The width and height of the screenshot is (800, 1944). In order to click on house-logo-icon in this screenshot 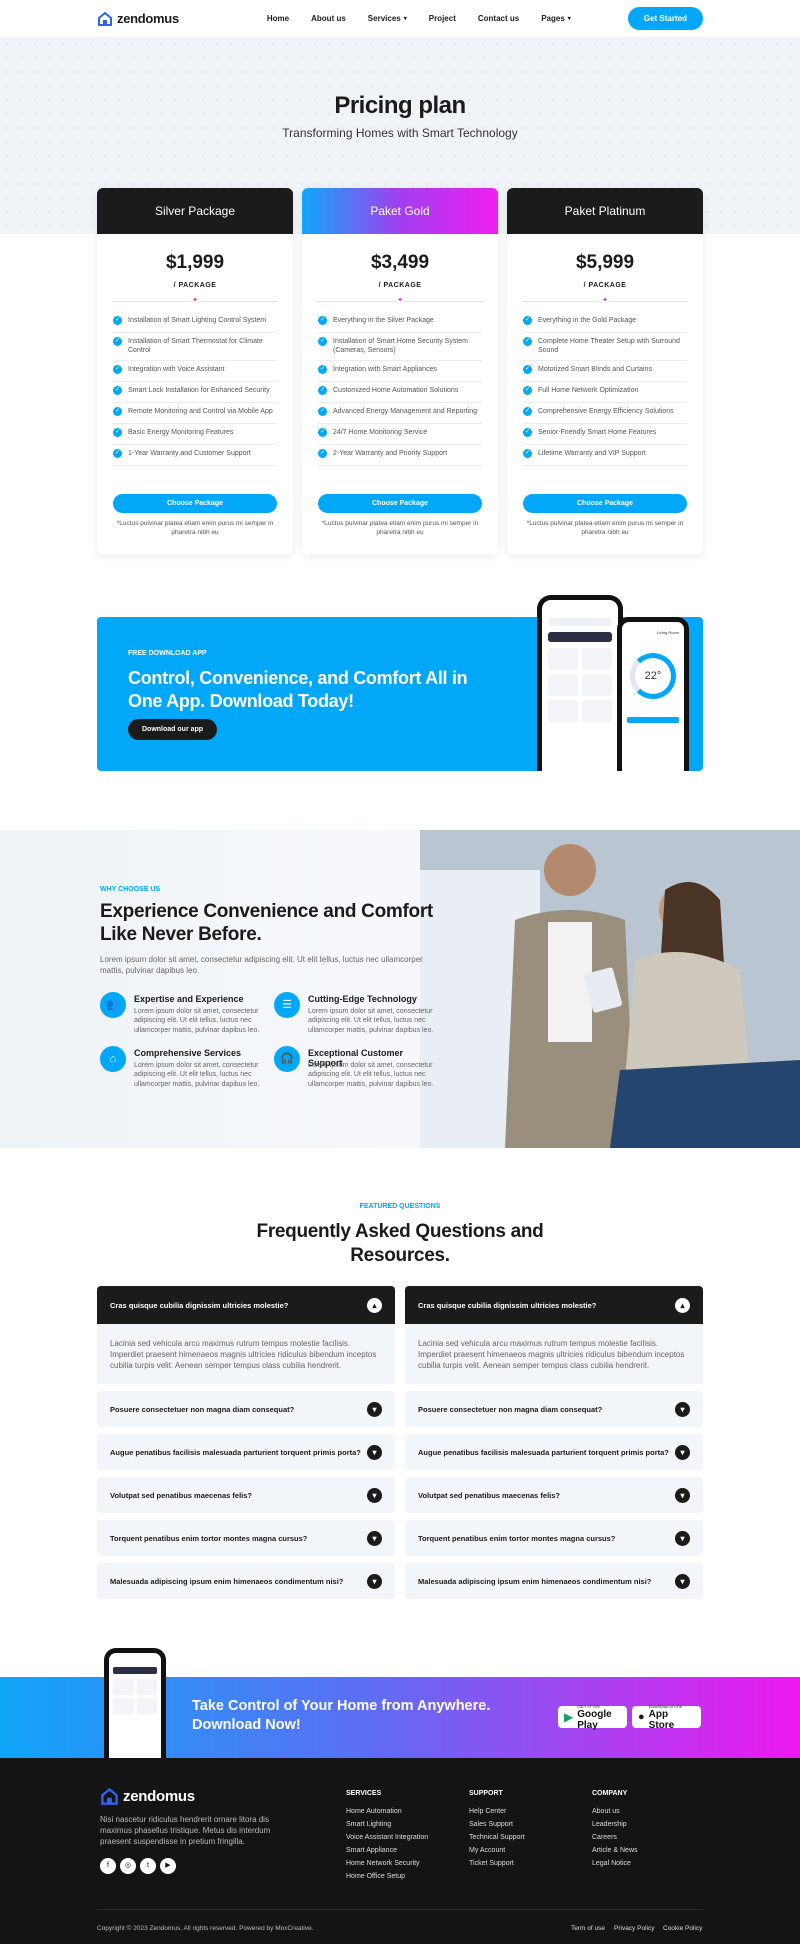, I will do `click(105, 18)`.